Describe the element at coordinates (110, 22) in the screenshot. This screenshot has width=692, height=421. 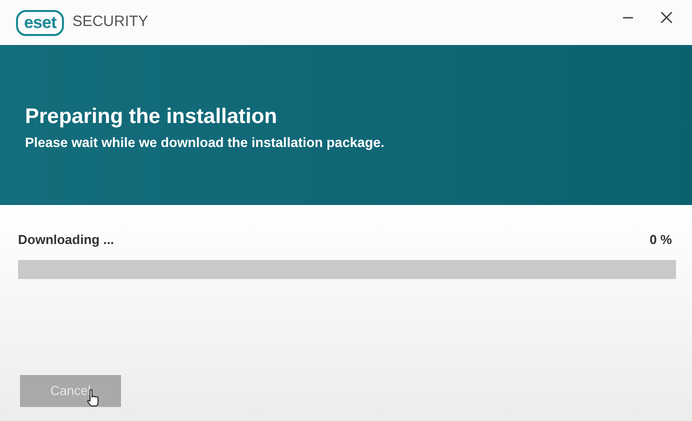
I see `window-title: SECURITY` at that location.